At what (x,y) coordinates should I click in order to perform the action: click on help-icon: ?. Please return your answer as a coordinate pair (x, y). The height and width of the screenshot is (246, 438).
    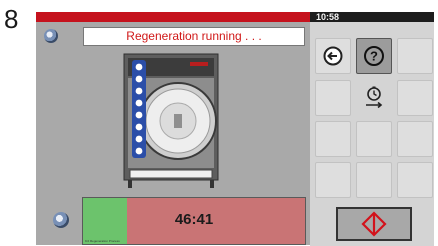
    Looking at the image, I should click on (374, 56).